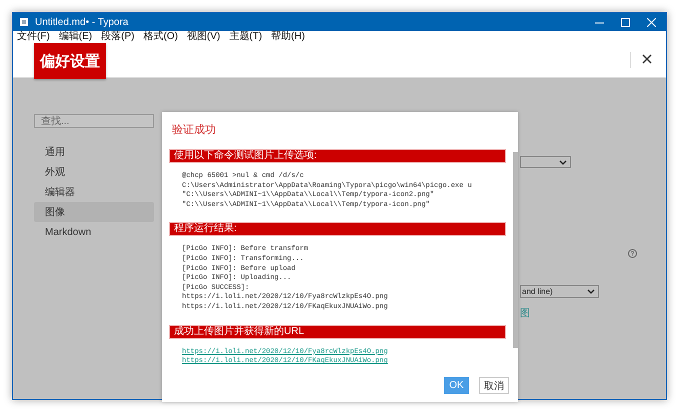 The width and height of the screenshot is (680, 414). What do you see at coordinates (160, 37) in the screenshot?
I see `menu-item: 格式(O)` at bounding box center [160, 37].